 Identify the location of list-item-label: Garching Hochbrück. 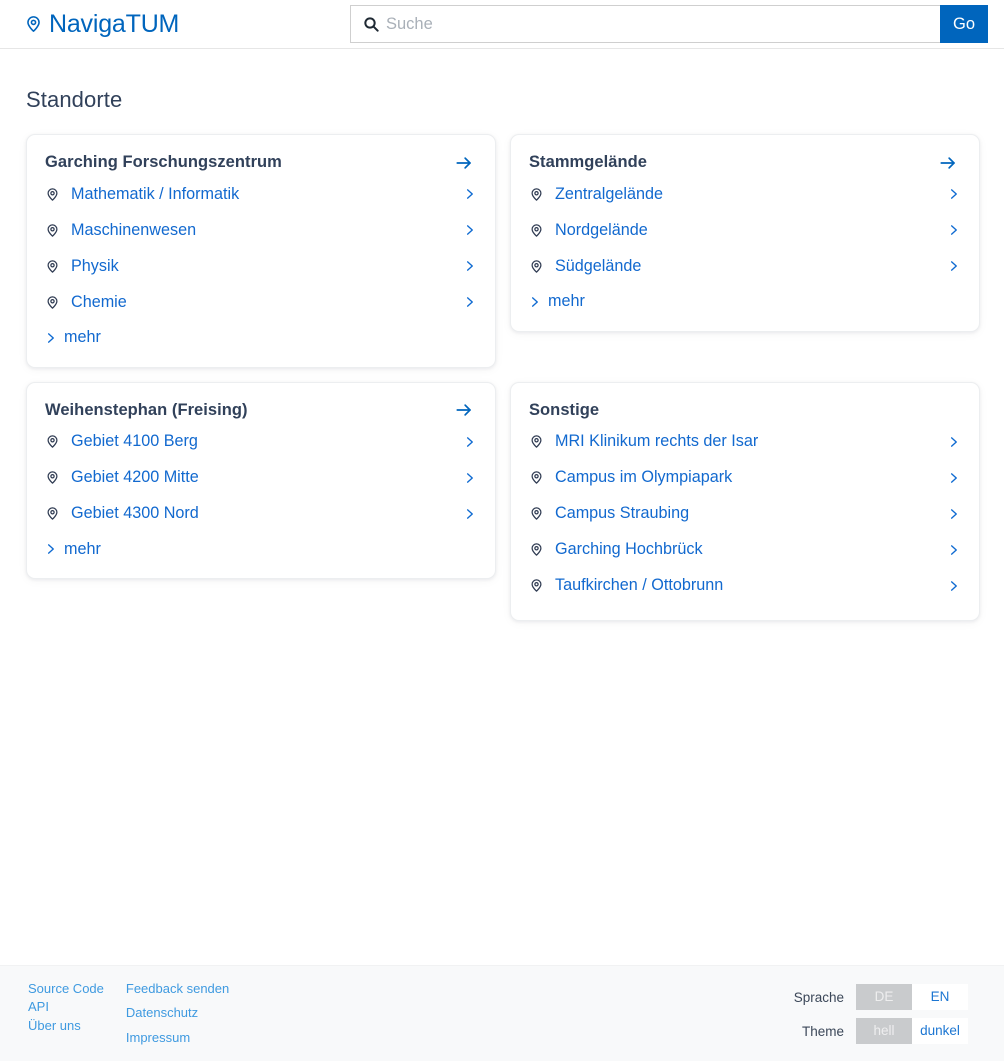
(629, 549).